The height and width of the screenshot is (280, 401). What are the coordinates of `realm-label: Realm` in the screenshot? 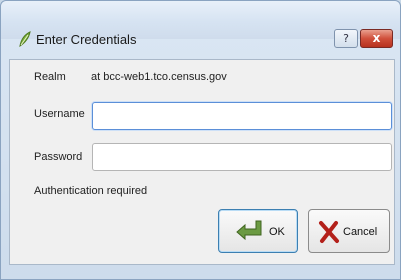 It's located at (50, 77).